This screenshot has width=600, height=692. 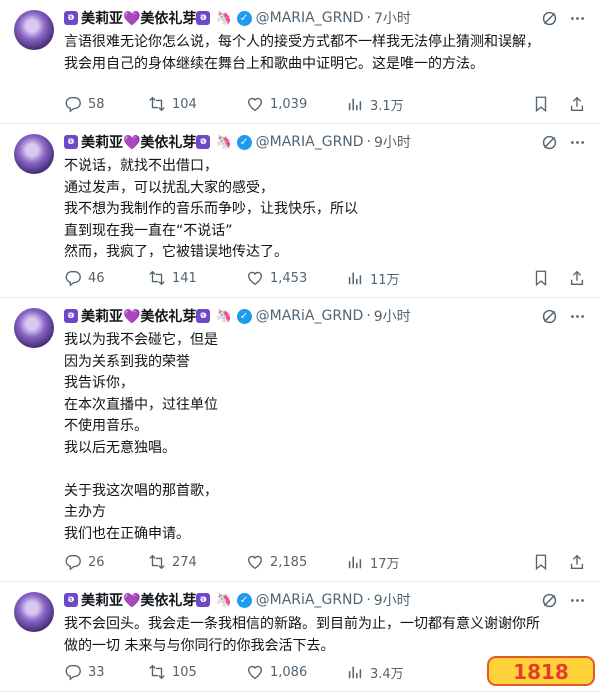 What do you see at coordinates (393, 672) in the screenshot?
I see `views-button: 3.4万` at bounding box center [393, 672].